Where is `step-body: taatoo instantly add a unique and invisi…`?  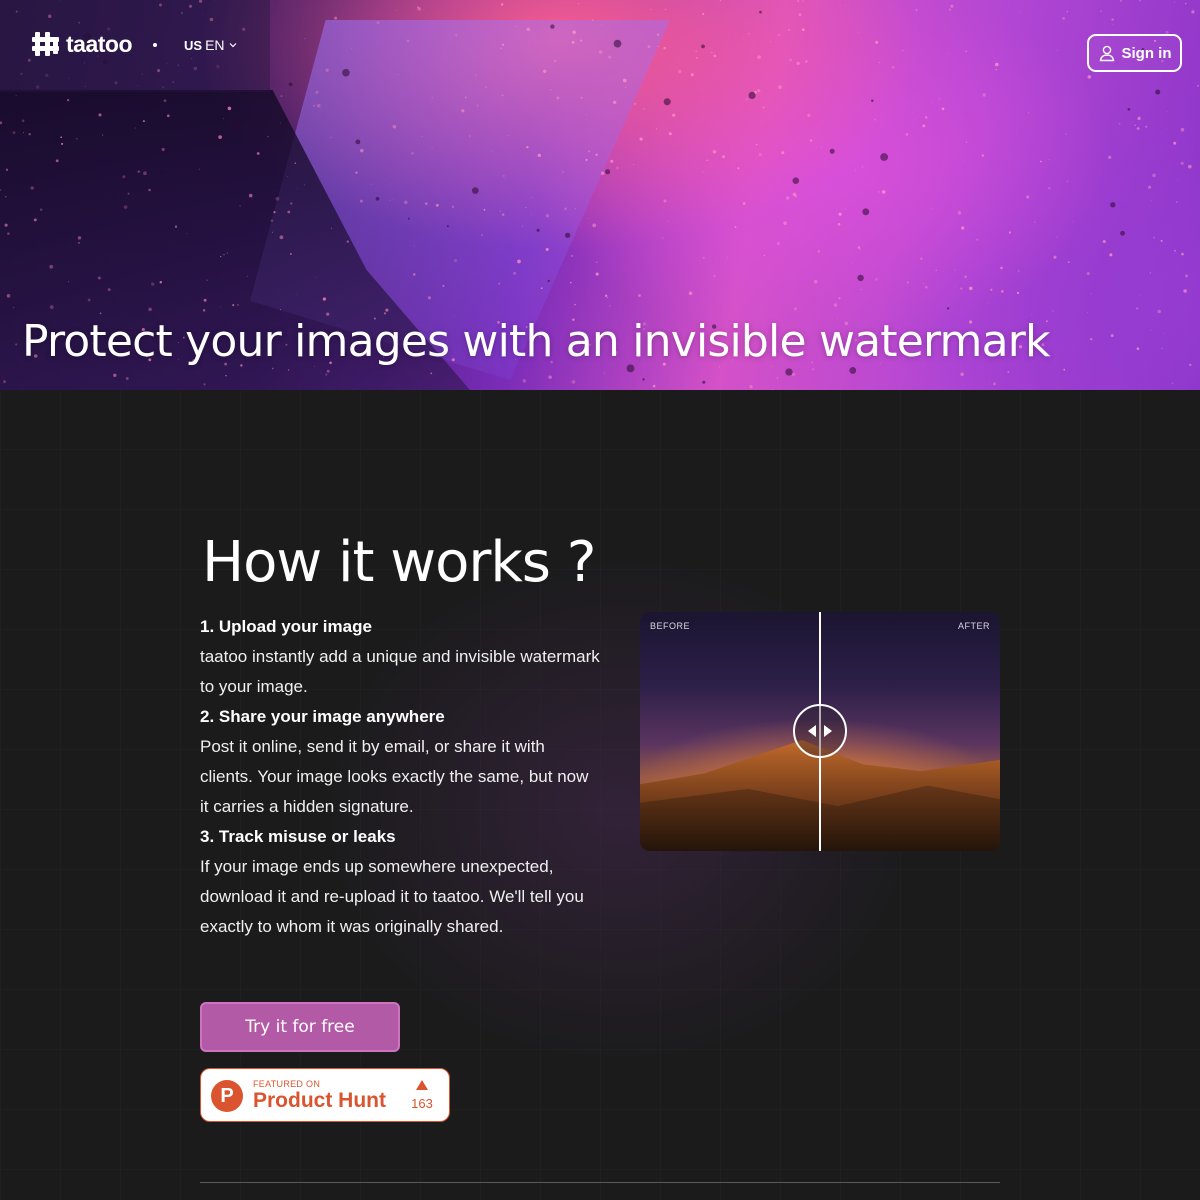 step-body: taatoo instantly add a unique and invisi… is located at coordinates (400, 671).